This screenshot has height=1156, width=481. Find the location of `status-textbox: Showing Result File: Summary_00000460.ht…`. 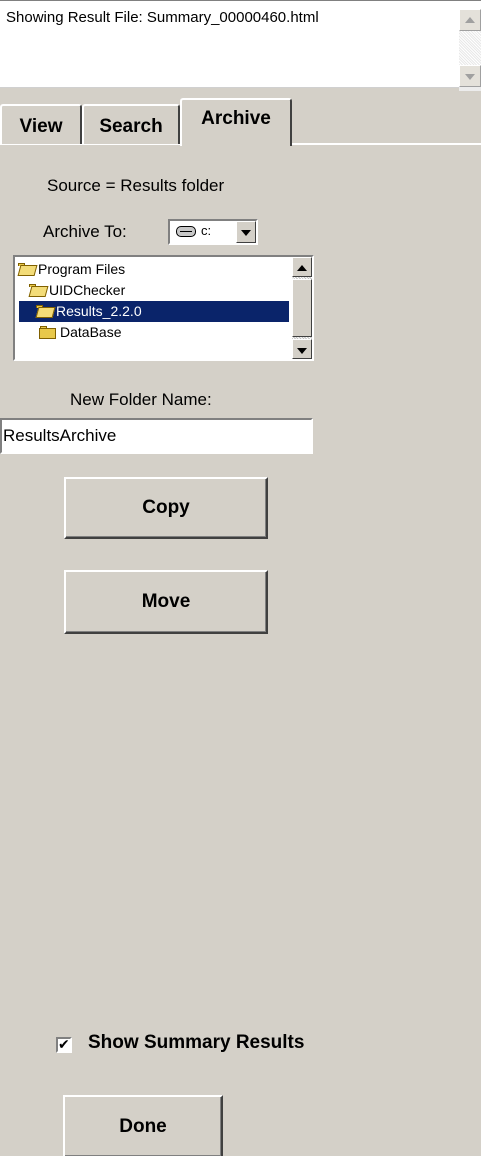

status-textbox: Showing Result File: Summary_00000460.ht… is located at coordinates (240, 45).